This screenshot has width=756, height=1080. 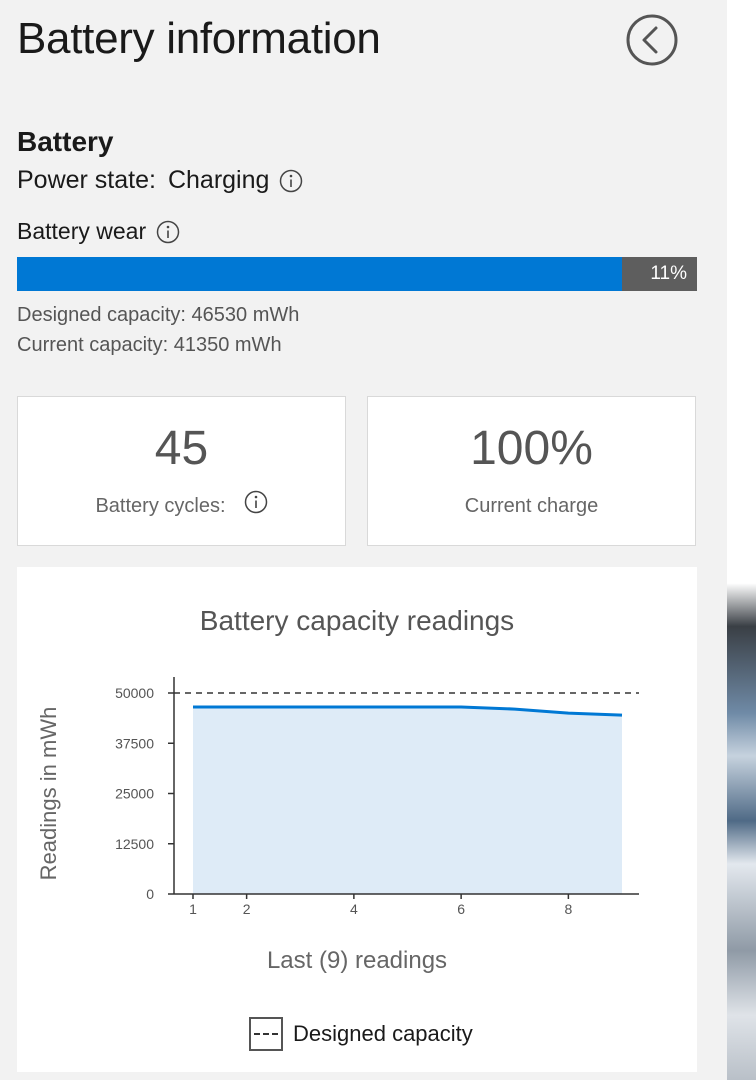 I want to click on battery-cycles-card: 45 Battery cycles:, so click(x=181, y=471).